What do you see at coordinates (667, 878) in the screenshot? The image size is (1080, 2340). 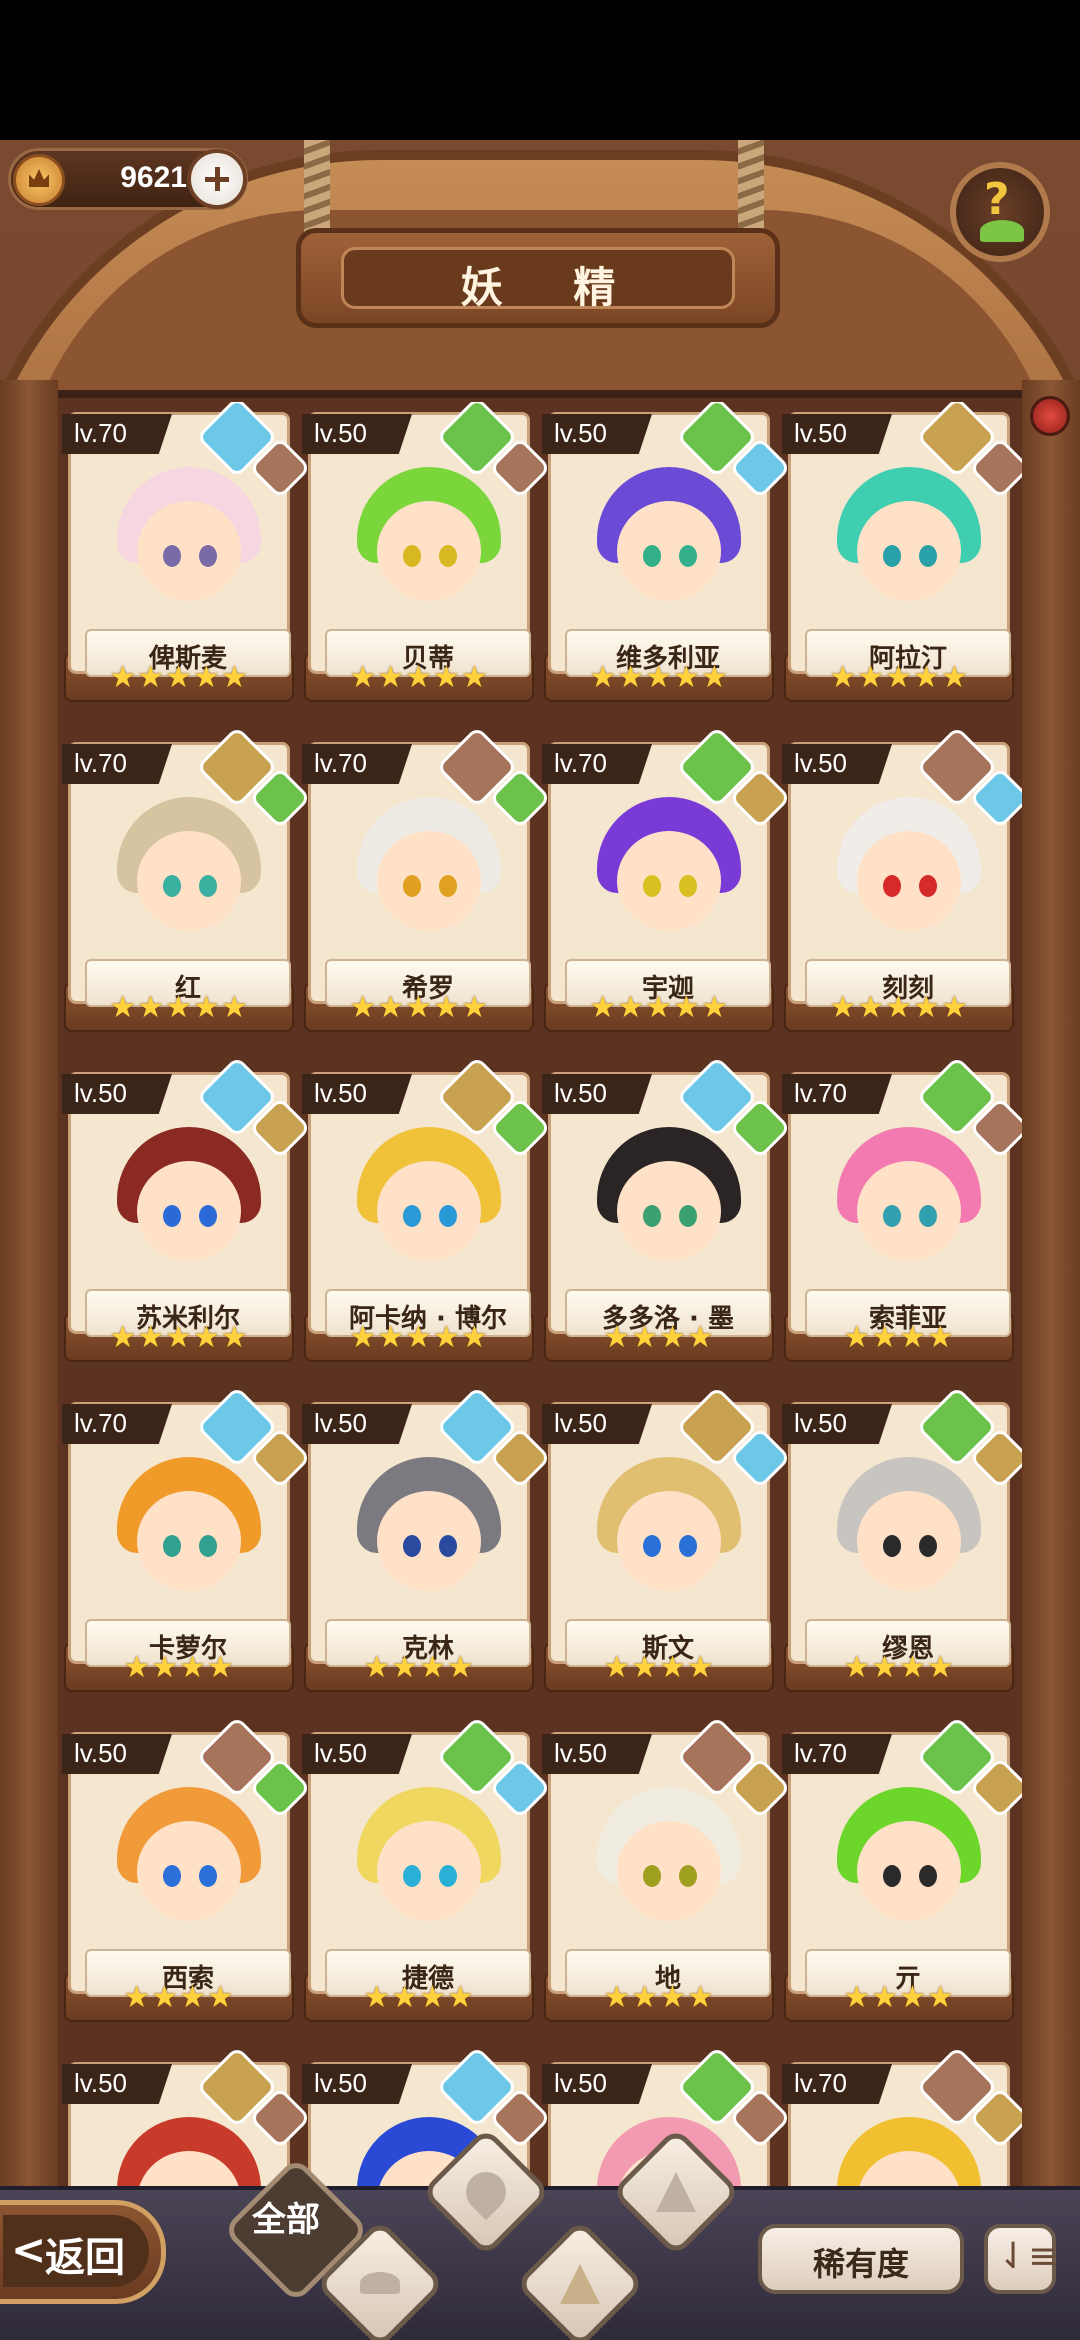 I see `fairy-card: 宇迦 lv.70 ★★★★★` at bounding box center [667, 878].